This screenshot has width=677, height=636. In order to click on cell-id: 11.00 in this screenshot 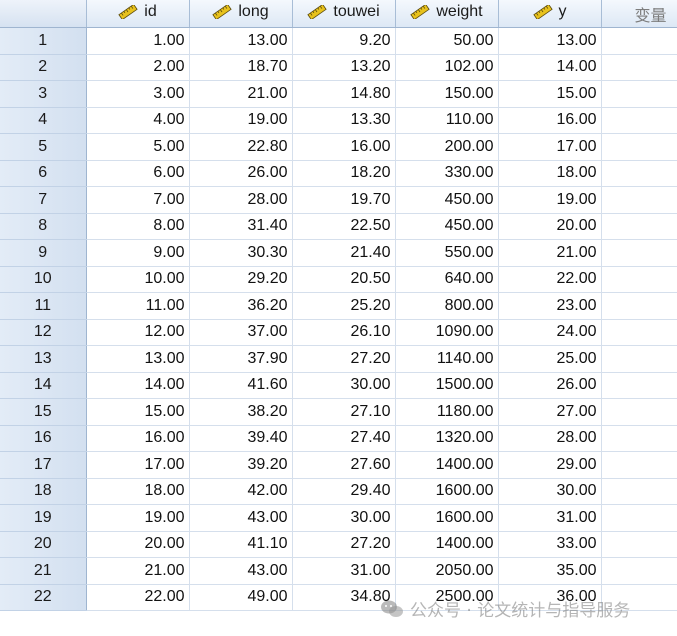, I will do `click(138, 306)`.